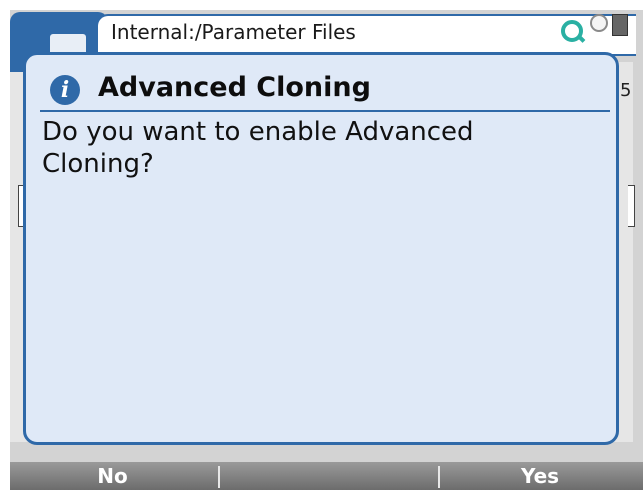  What do you see at coordinates (258, 148) in the screenshot?
I see `dialog-message: Do you want to enable Advanced Cloning?` at bounding box center [258, 148].